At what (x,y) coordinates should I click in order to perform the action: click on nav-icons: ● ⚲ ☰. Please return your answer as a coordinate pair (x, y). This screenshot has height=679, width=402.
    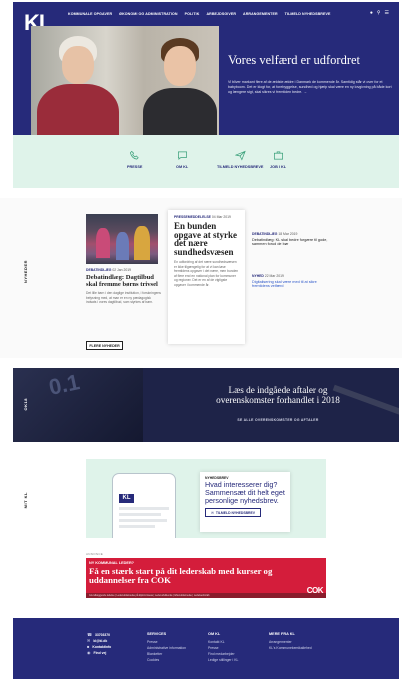
    Looking at the image, I should click on (379, 13).